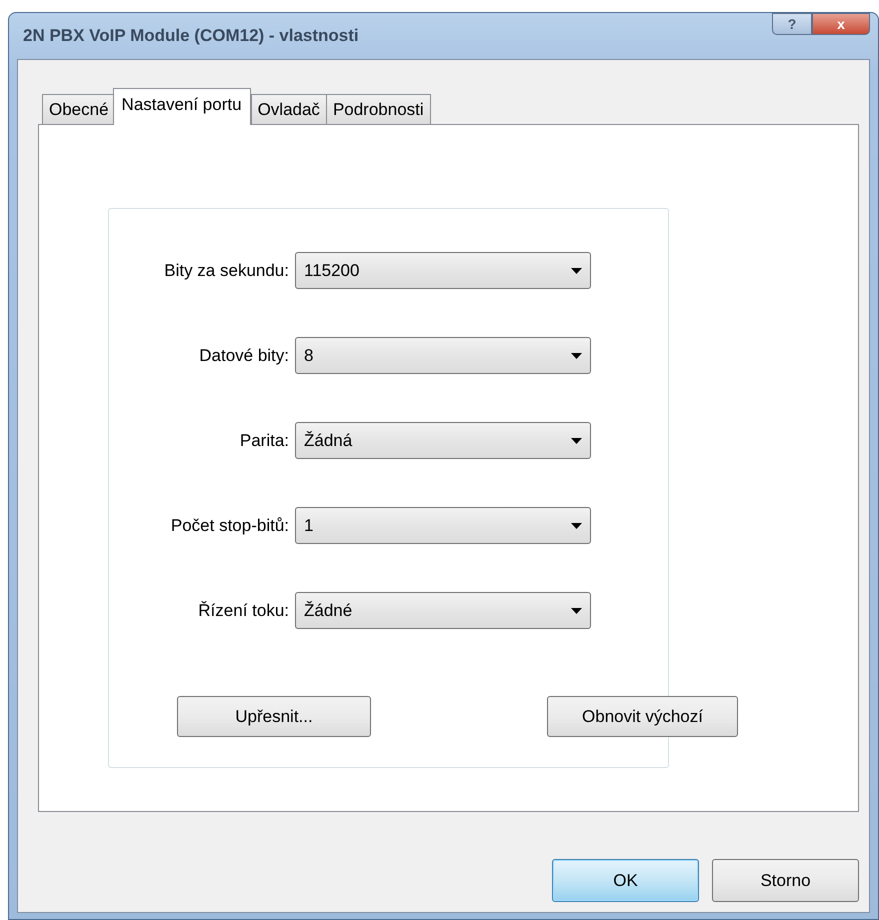  I want to click on tab: Podrobnosti, so click(378, 109).